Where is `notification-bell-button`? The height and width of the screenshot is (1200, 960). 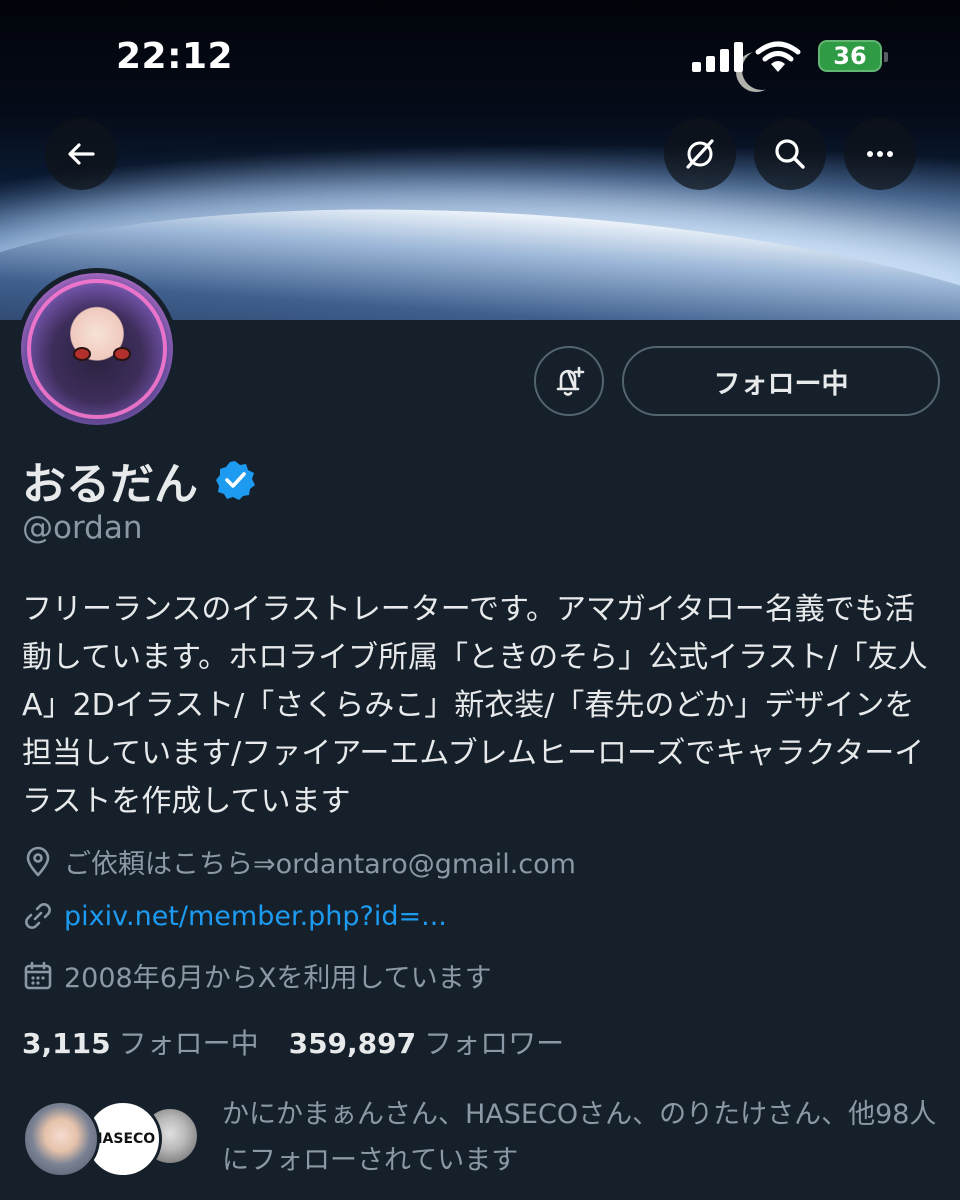 notification-bell-button is located at coordinates (569, 381).